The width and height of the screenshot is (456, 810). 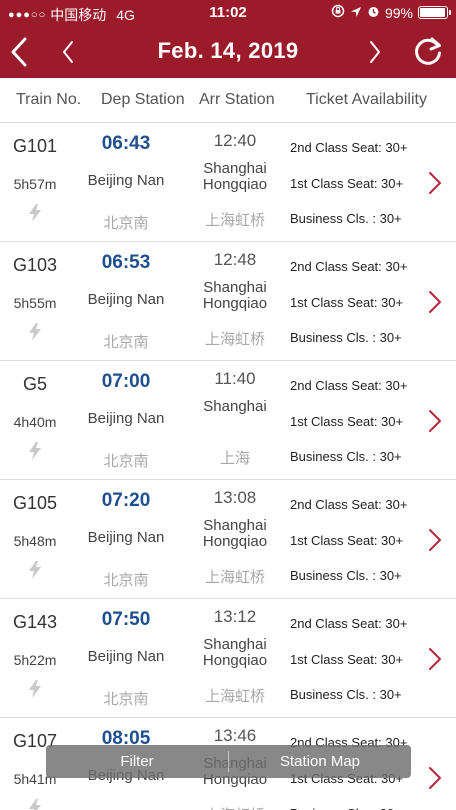 I want to click on filter-button: Filter, so click(x=137, y=761).